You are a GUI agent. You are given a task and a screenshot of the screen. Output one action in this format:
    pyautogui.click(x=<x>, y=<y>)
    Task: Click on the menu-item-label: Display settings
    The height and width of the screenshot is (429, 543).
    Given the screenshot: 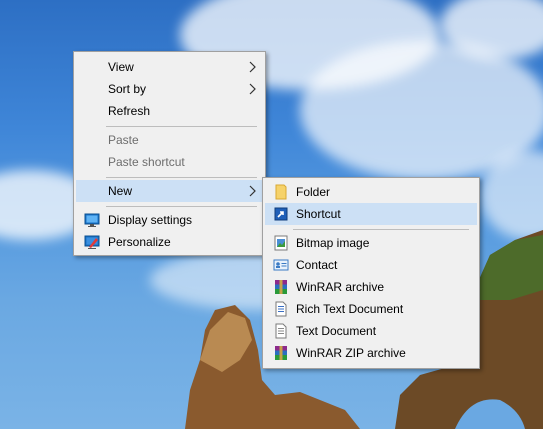 What is the action you would take?
    pyautogui.click(x=150, y=220)
    